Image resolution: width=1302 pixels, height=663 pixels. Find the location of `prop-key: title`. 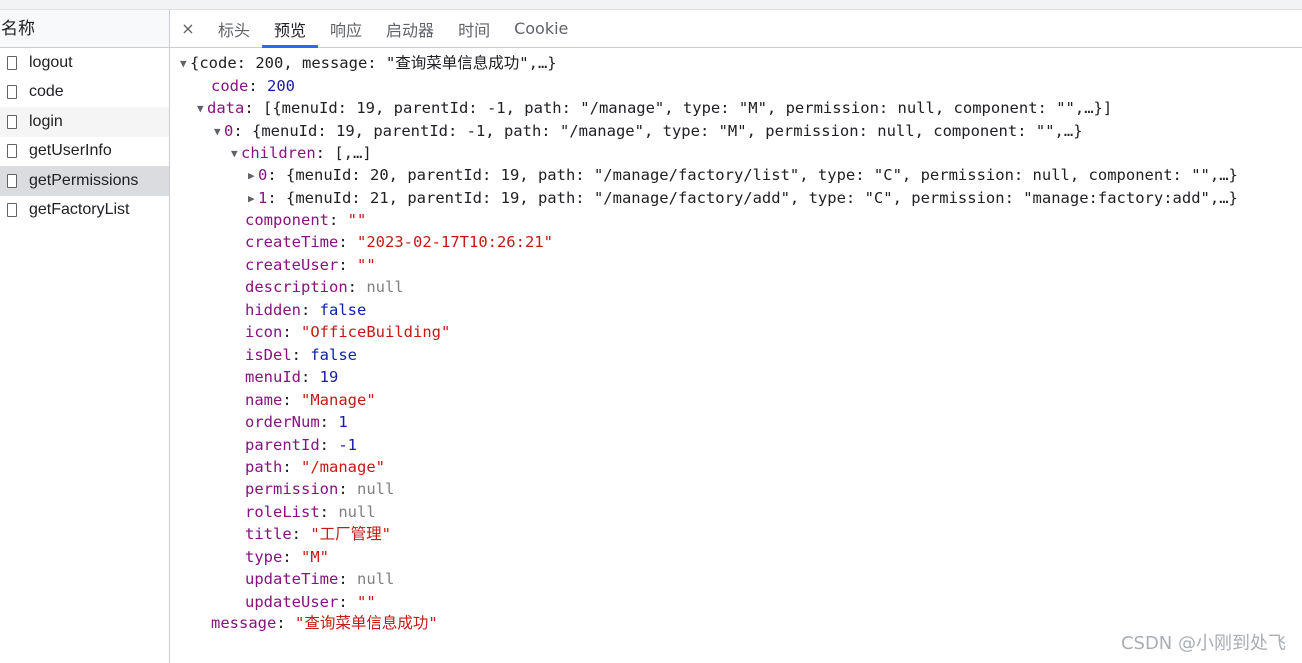

prop-key: title is located at coordinates (268, 534).